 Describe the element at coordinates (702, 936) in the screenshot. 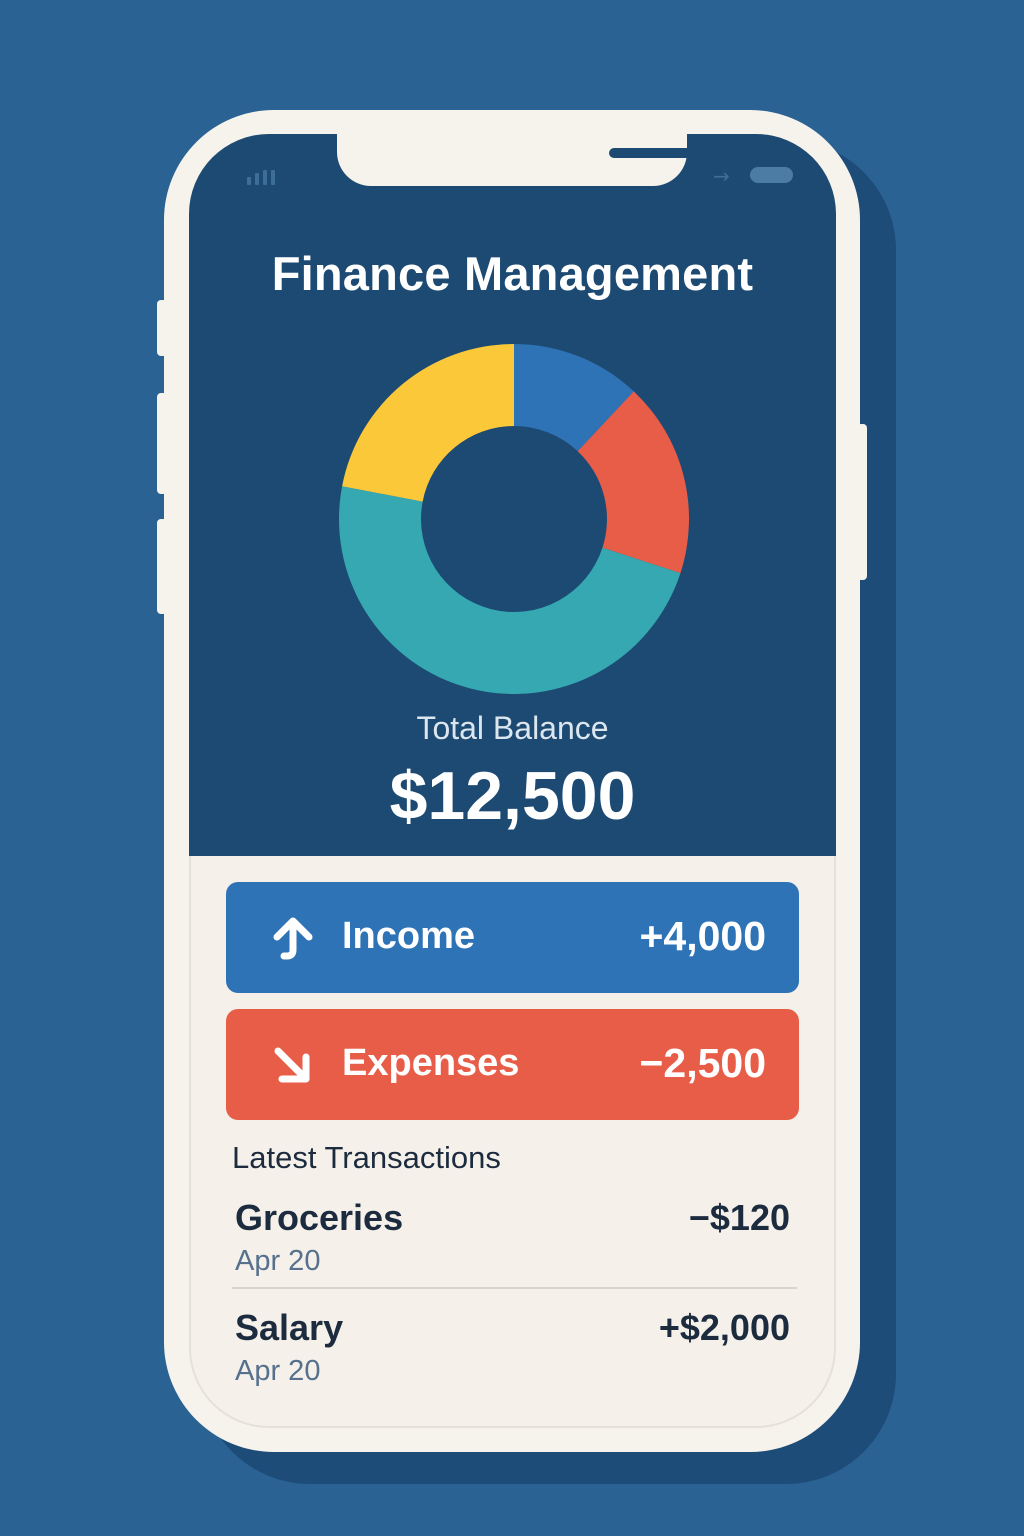

I see `income-amount: +4,000` at that location.